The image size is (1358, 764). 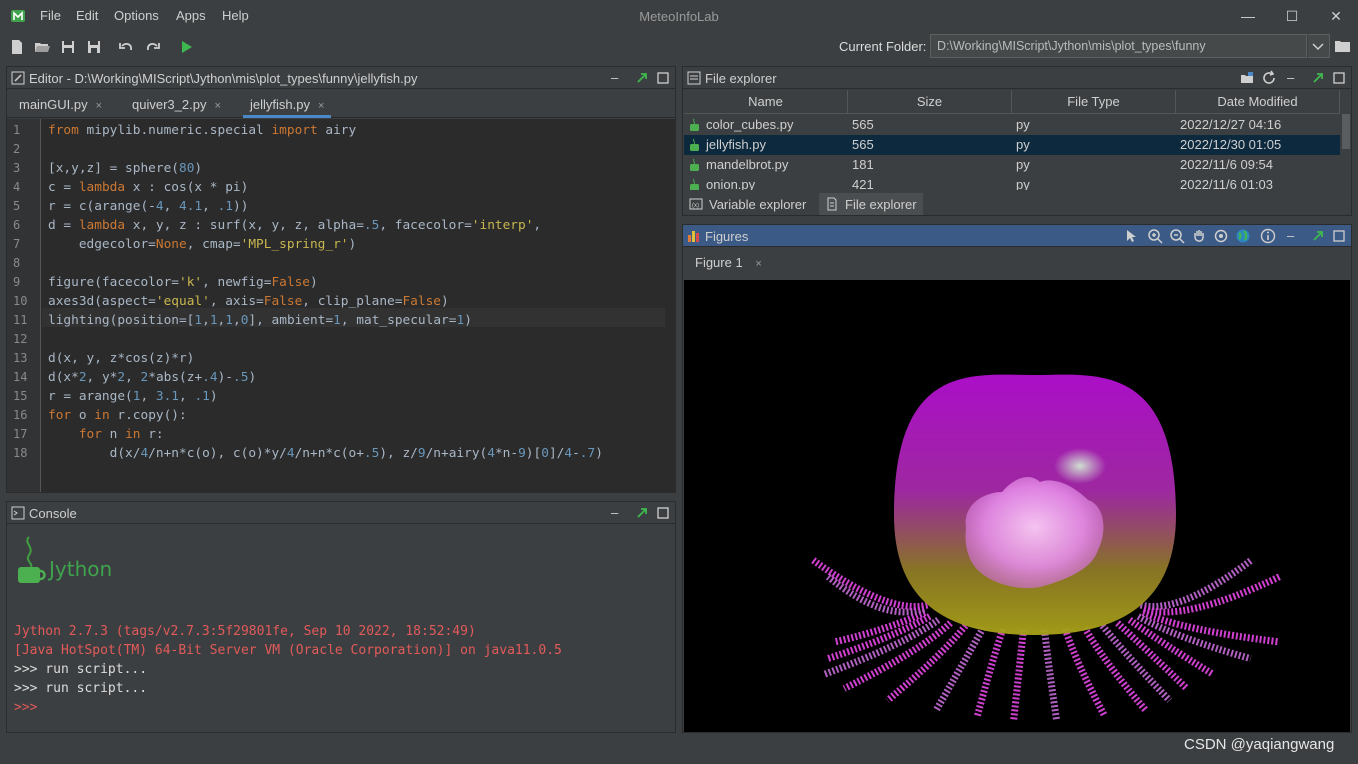 I want to click on line-number: 15, so click(x=20, y=396).